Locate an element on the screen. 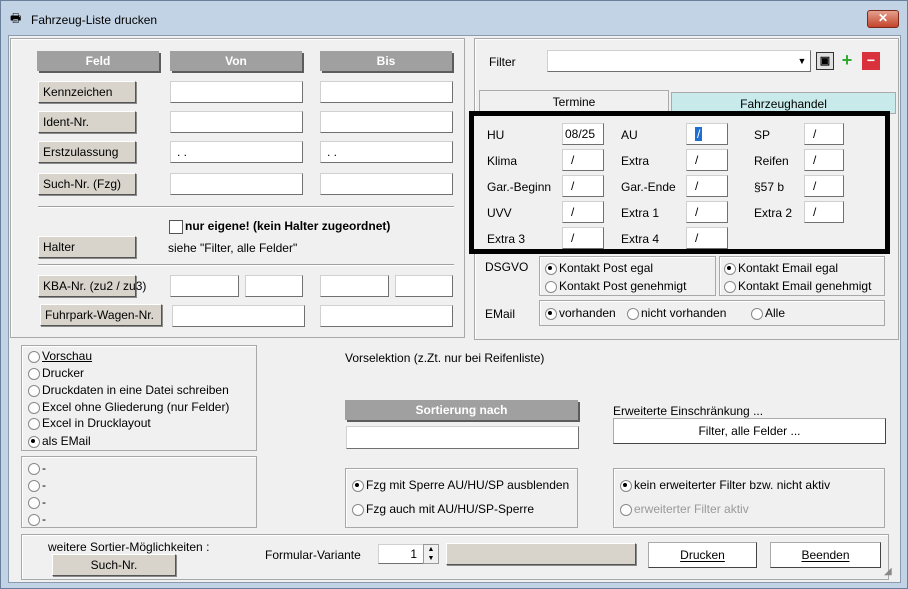  email-label: EMail is located at coordinates (500, 314).